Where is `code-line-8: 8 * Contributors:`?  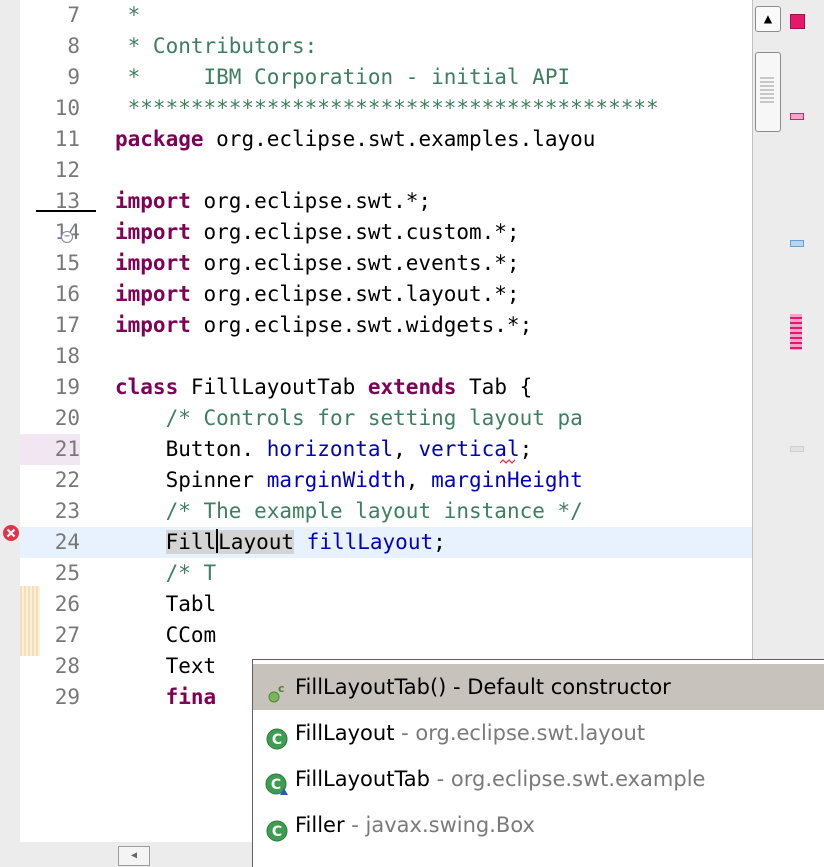
code-line-8: 8 * Contributors: is located at coordinates (386, 46).